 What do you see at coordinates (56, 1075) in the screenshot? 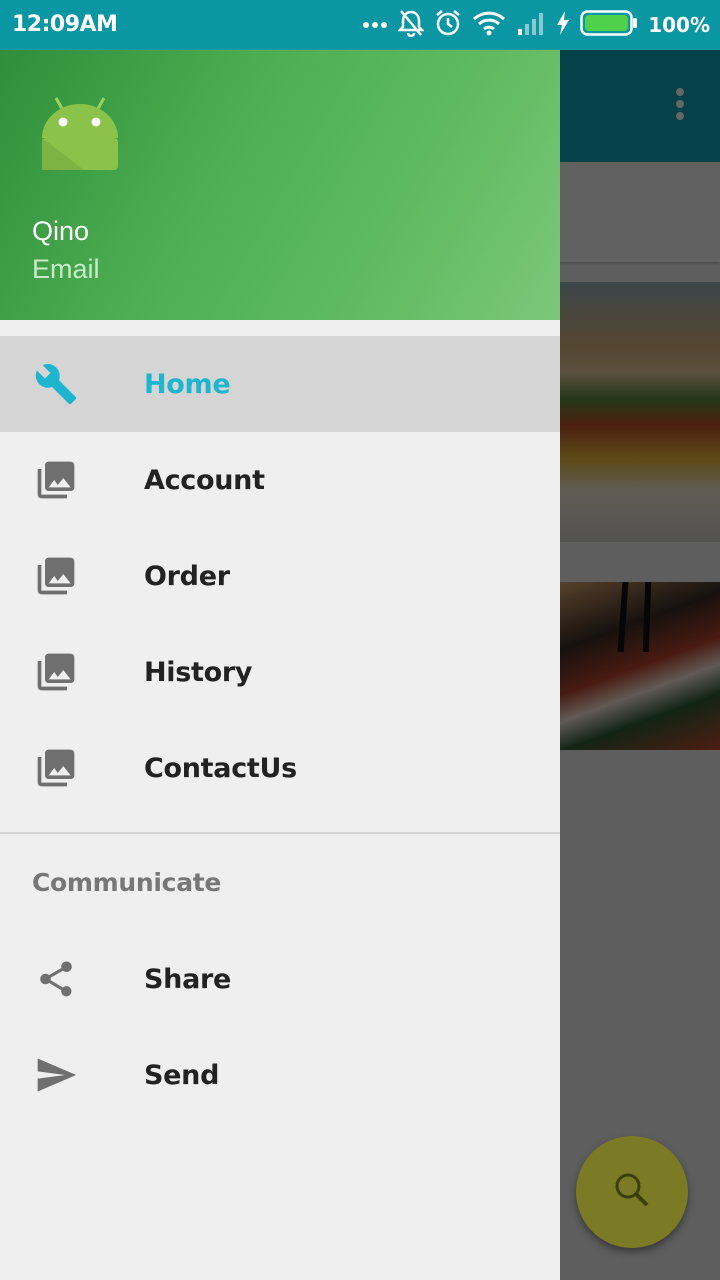
I see `send-icon` at bounding box center [56, 1075].